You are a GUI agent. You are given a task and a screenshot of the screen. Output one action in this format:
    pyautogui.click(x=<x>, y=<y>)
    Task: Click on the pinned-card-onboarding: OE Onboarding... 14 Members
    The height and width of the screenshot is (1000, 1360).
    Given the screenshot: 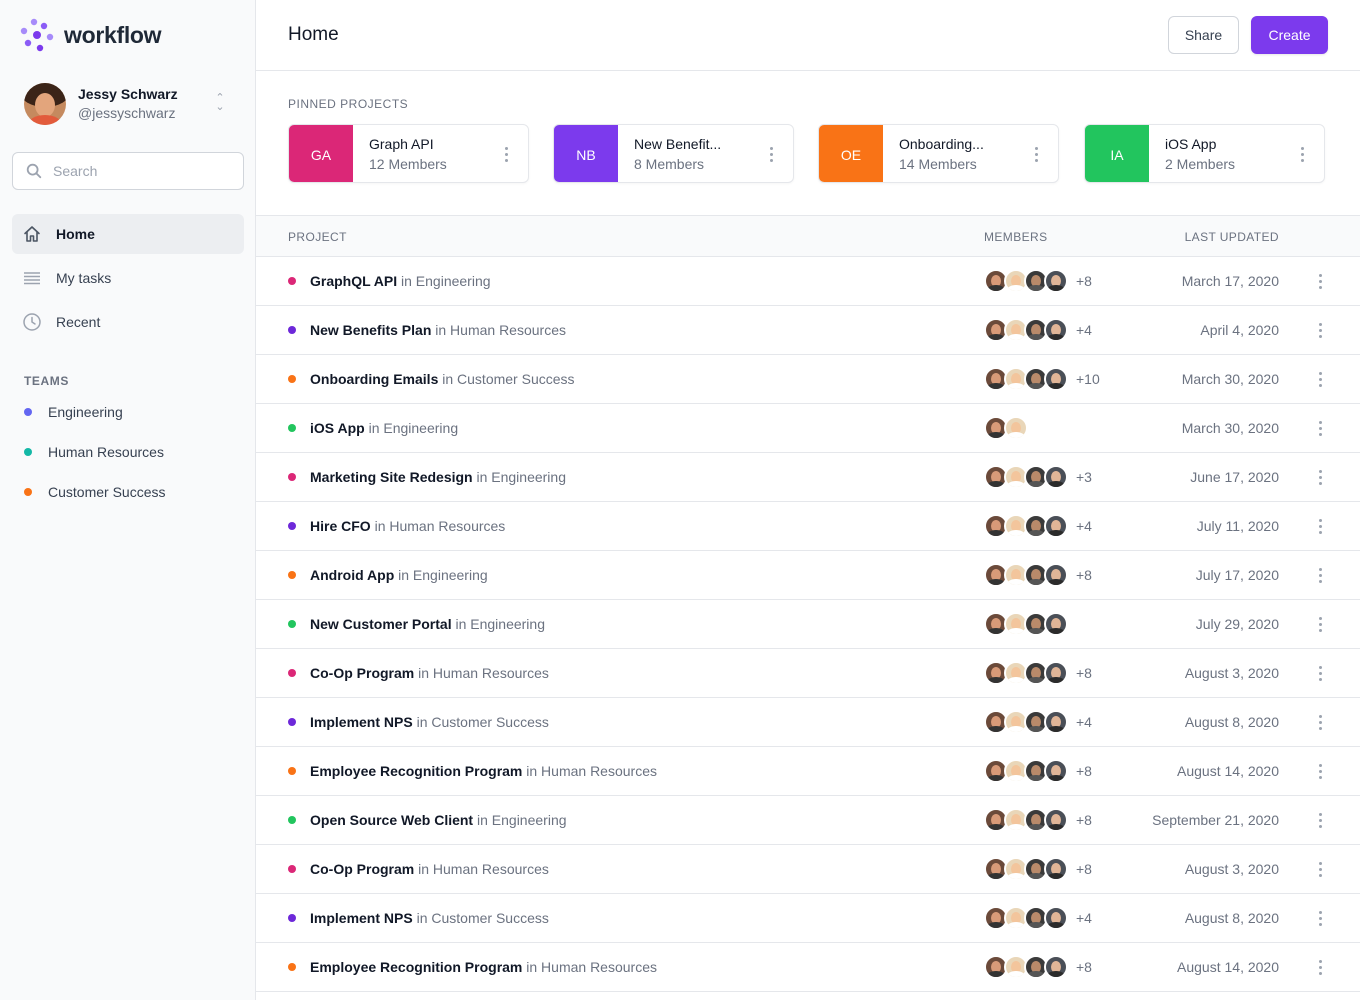 What is the action you would take?
    pyautogui.click(x=938, y=153)
    